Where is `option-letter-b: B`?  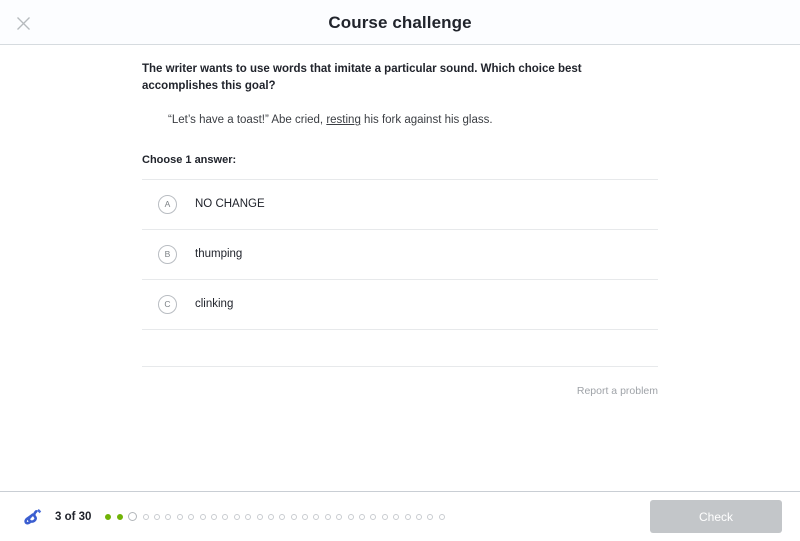 option-letter-b: B is located at coordinates (167, 254).